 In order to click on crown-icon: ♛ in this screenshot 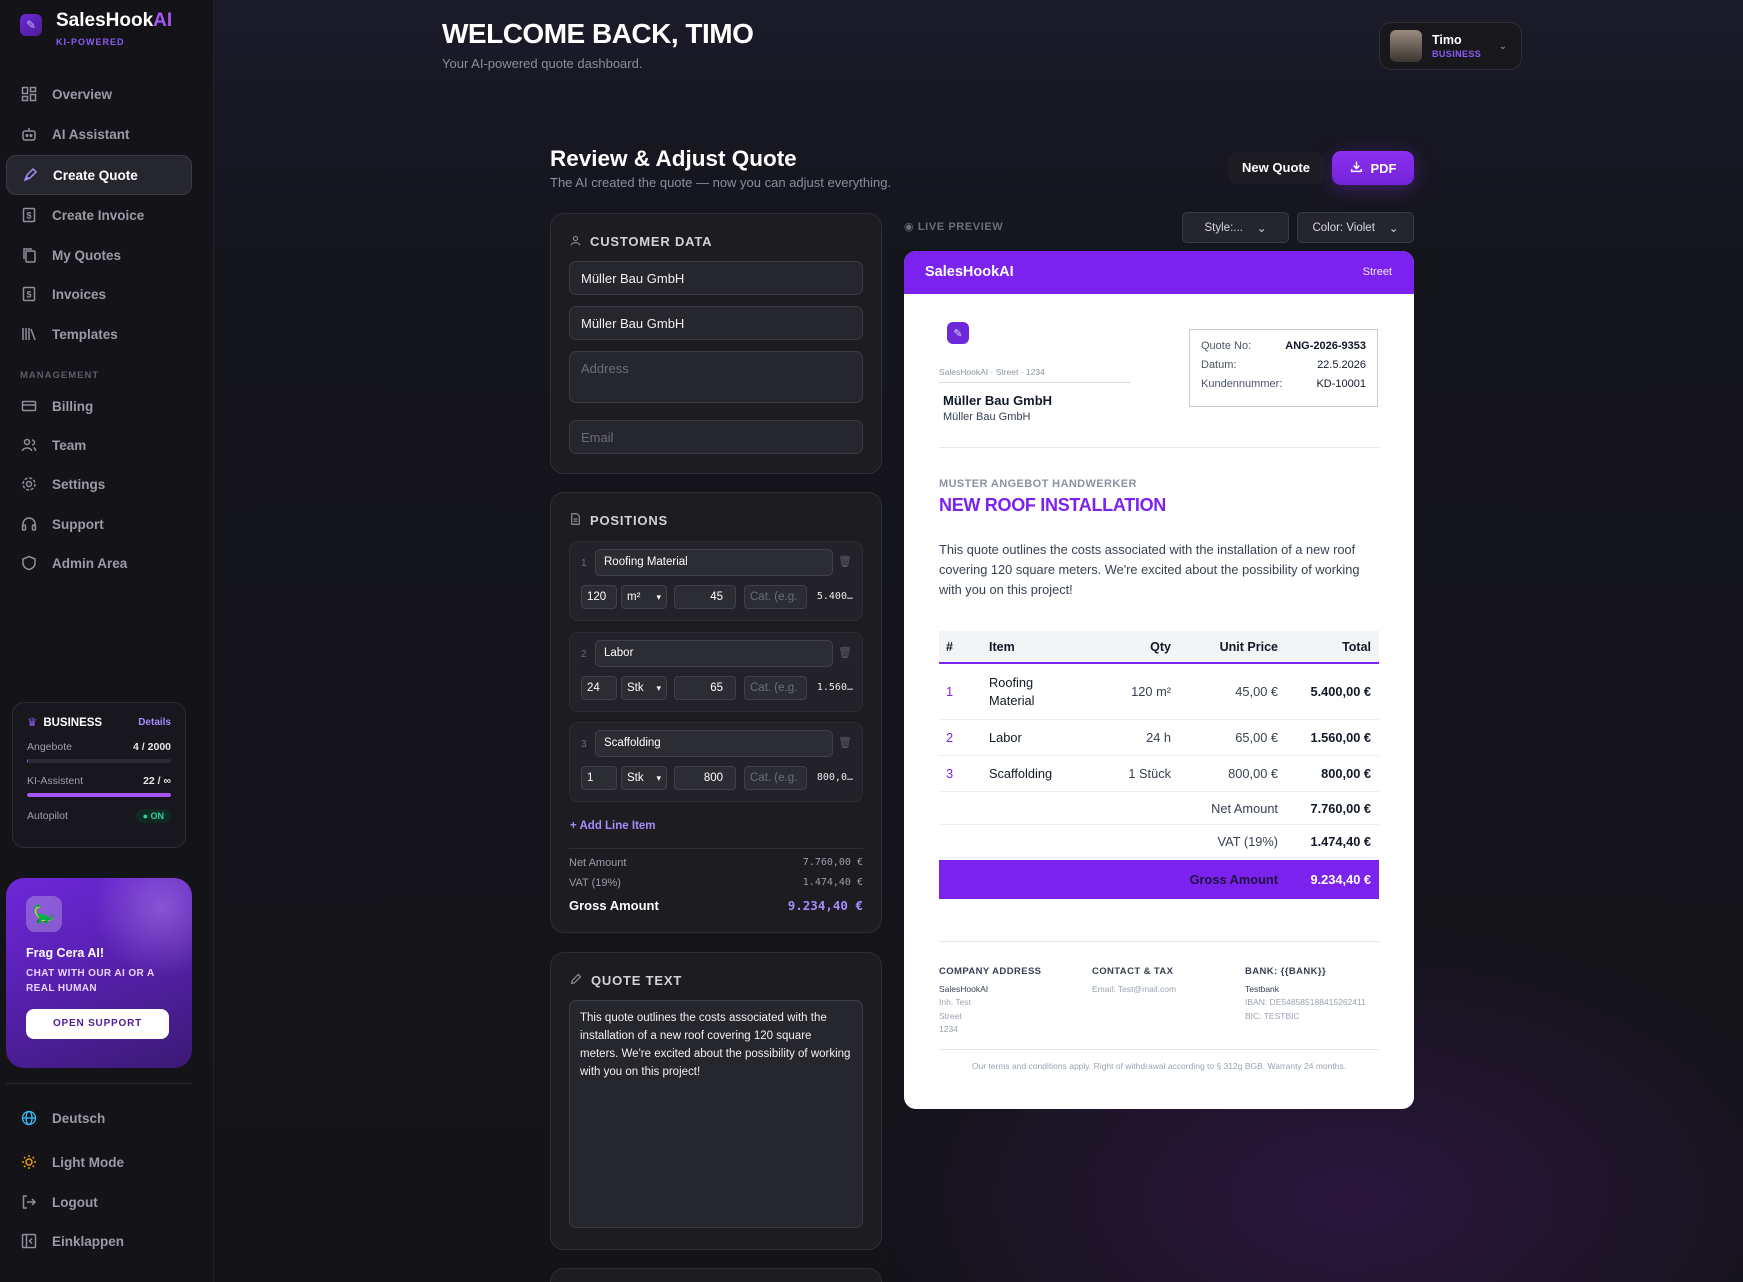, I will do `click(32, 723)`.